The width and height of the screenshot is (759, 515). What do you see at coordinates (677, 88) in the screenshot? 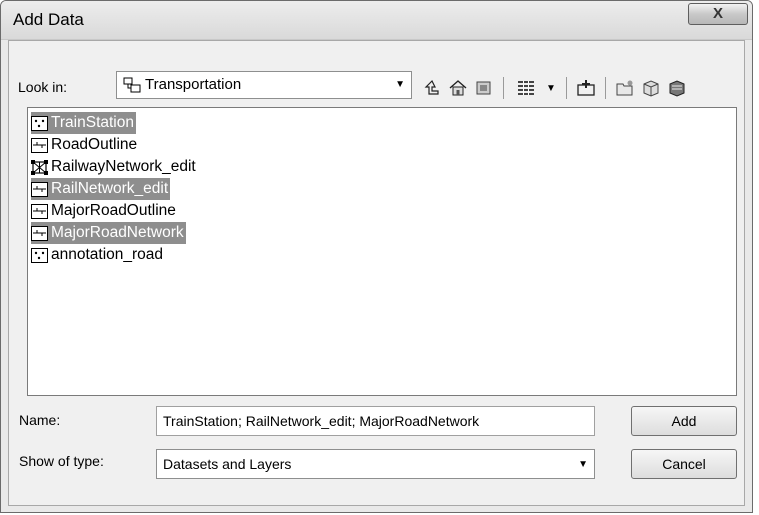
I see `new-database-icon` at bounding box center [677, 88].